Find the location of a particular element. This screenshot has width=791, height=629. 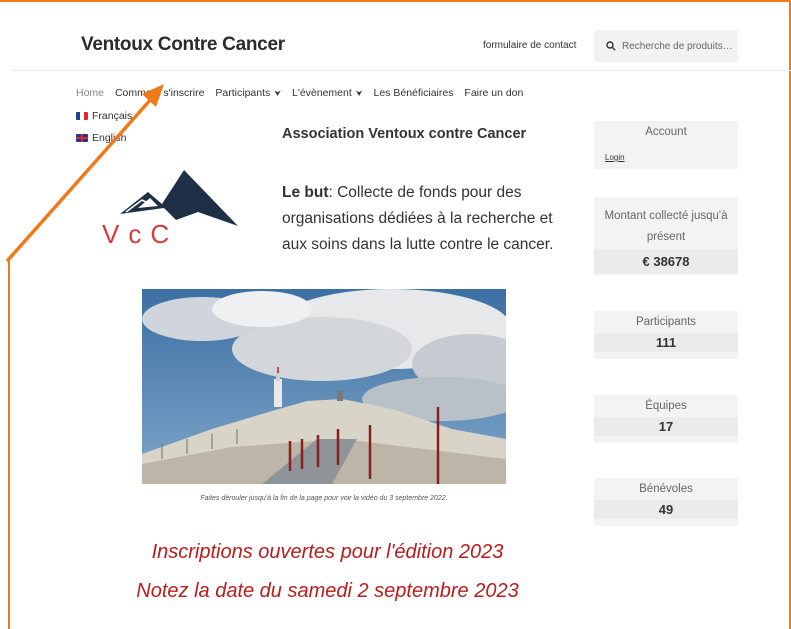

nav-item-french-label: Français is located at coordinates (112, 116).